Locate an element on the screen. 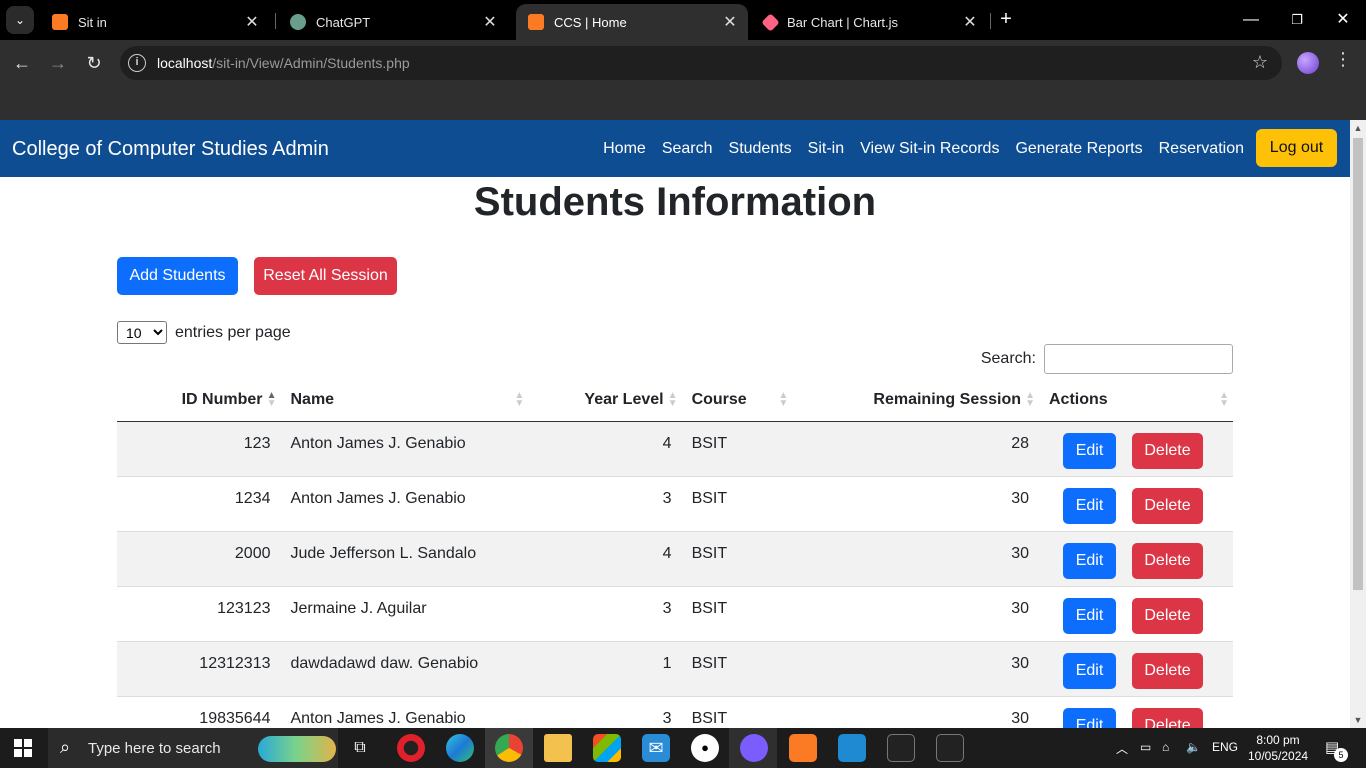 Image resolution: width=1366 pixels, height=768 pixels. header-actions: Actions ▲ ▼ is located at coordinates (1136, 401).